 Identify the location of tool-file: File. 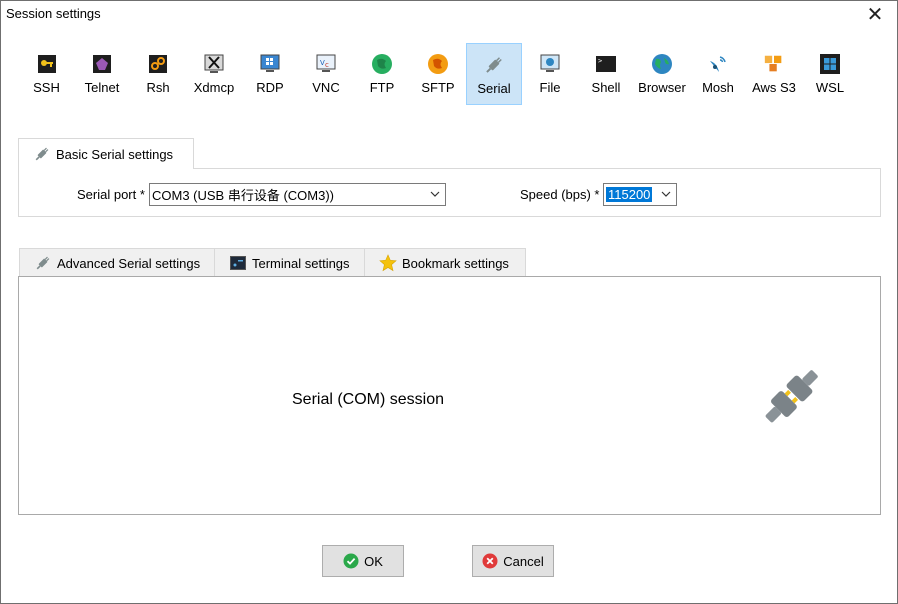
(550, 74).